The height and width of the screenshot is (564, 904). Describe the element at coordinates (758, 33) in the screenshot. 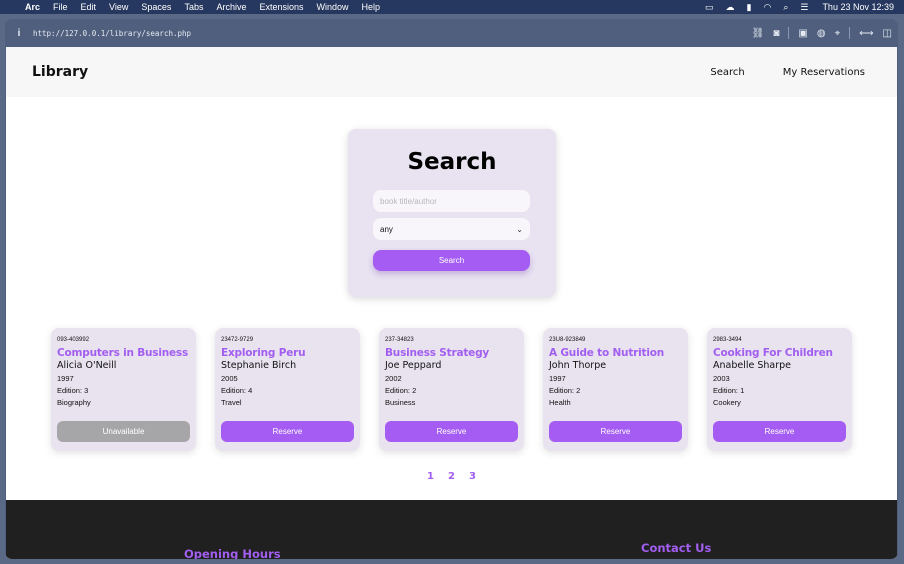

I see `link-icon: ⛓` at that location.